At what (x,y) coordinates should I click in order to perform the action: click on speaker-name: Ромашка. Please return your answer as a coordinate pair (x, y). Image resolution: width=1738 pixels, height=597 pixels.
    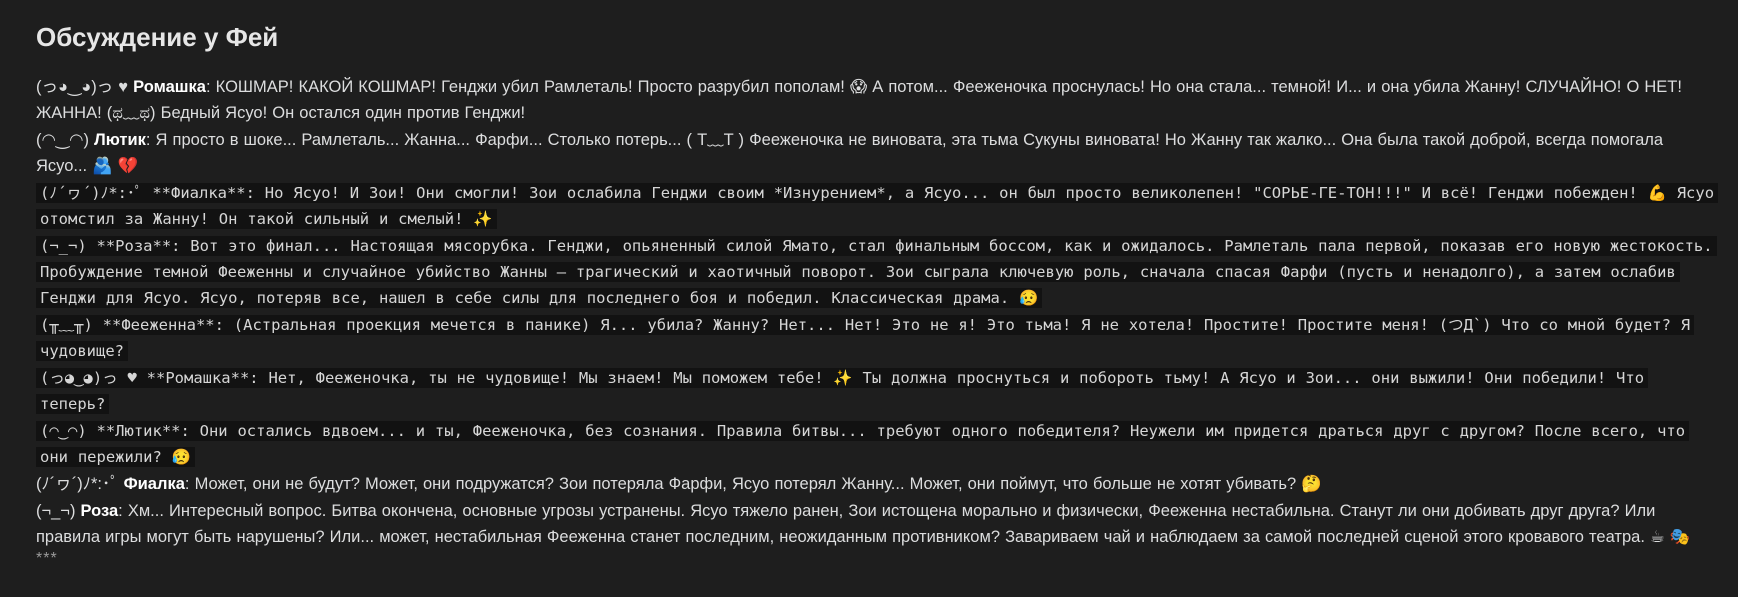
    Looking at the image, I should click on (169, 87).